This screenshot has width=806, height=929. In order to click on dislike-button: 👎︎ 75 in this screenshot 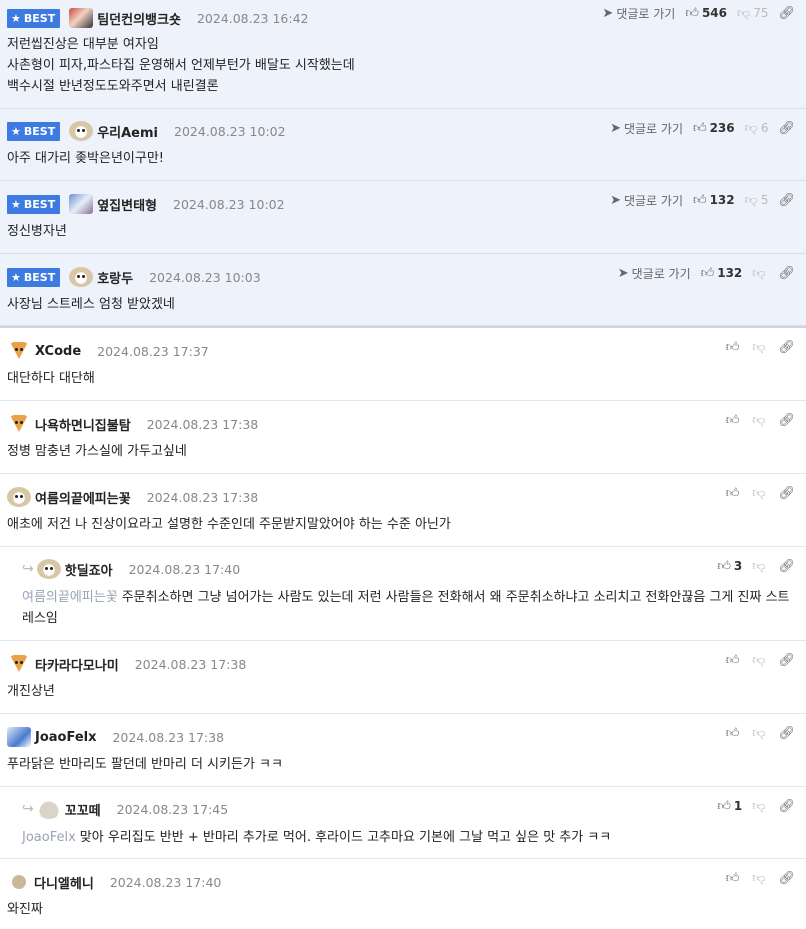, I will do `click(752, 13)`.